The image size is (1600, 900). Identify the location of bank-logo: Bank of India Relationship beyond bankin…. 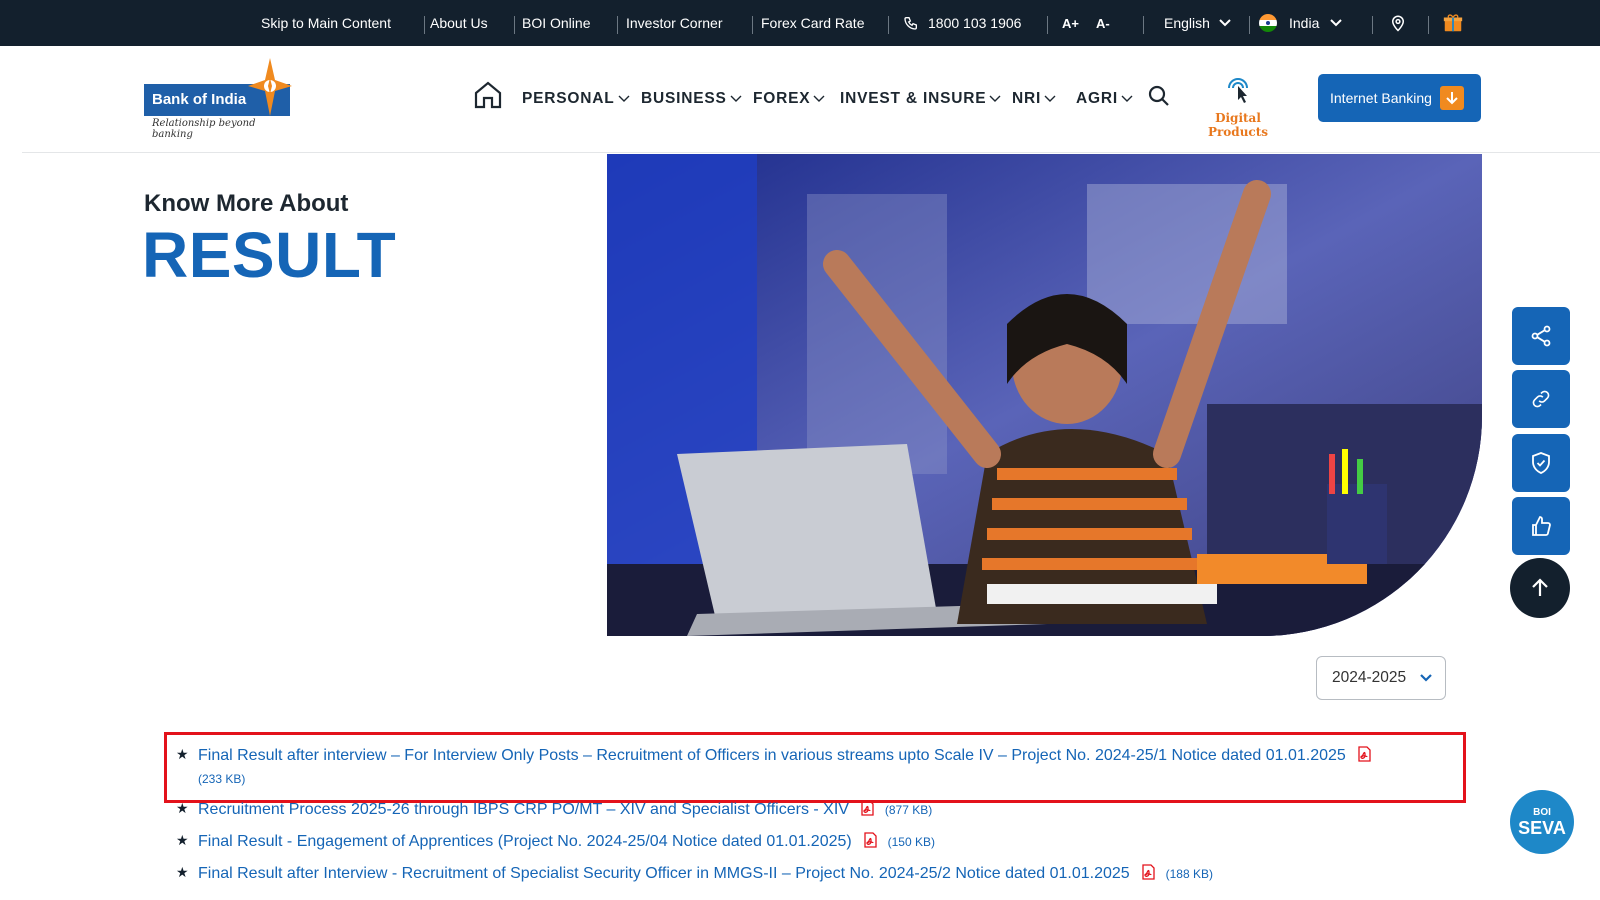
(219, 99).